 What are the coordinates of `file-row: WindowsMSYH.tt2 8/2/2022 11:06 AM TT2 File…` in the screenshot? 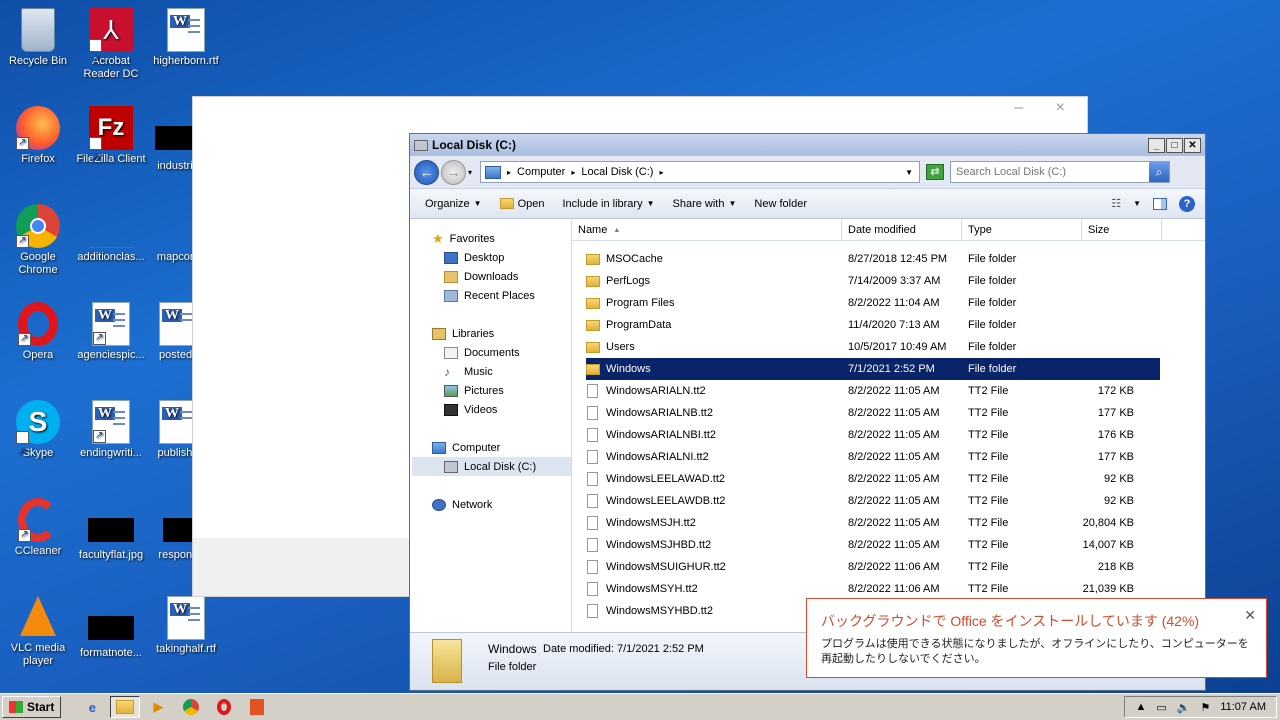 It's located at (873, 589).